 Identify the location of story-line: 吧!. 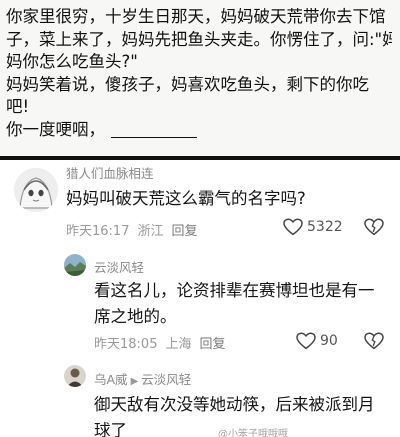
(18, 106).